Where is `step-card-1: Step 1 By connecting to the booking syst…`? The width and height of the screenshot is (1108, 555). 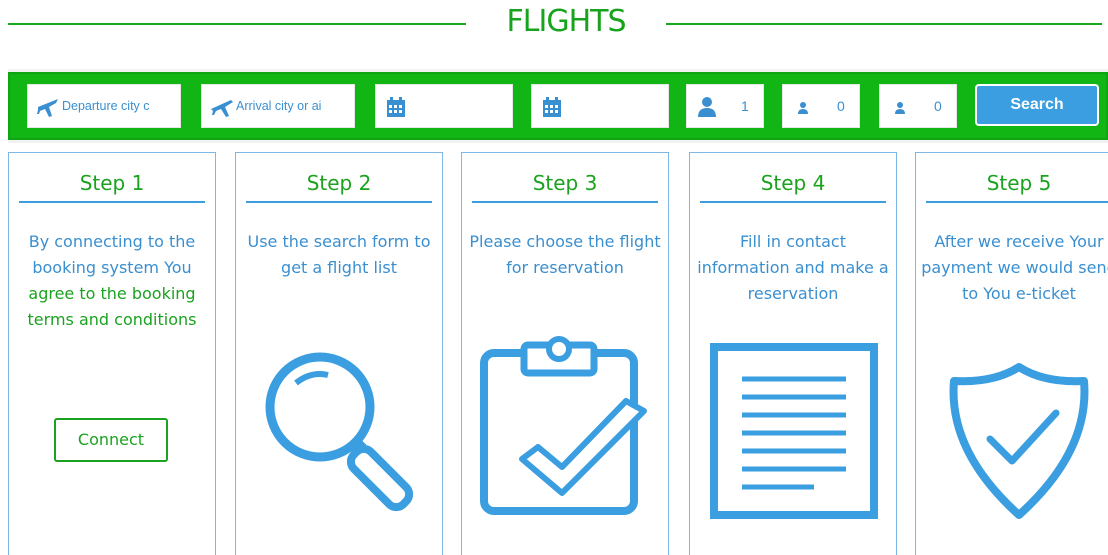 step-card-1: Step 1 By connecting to the booking syst… is located at coordinates (112, 353).